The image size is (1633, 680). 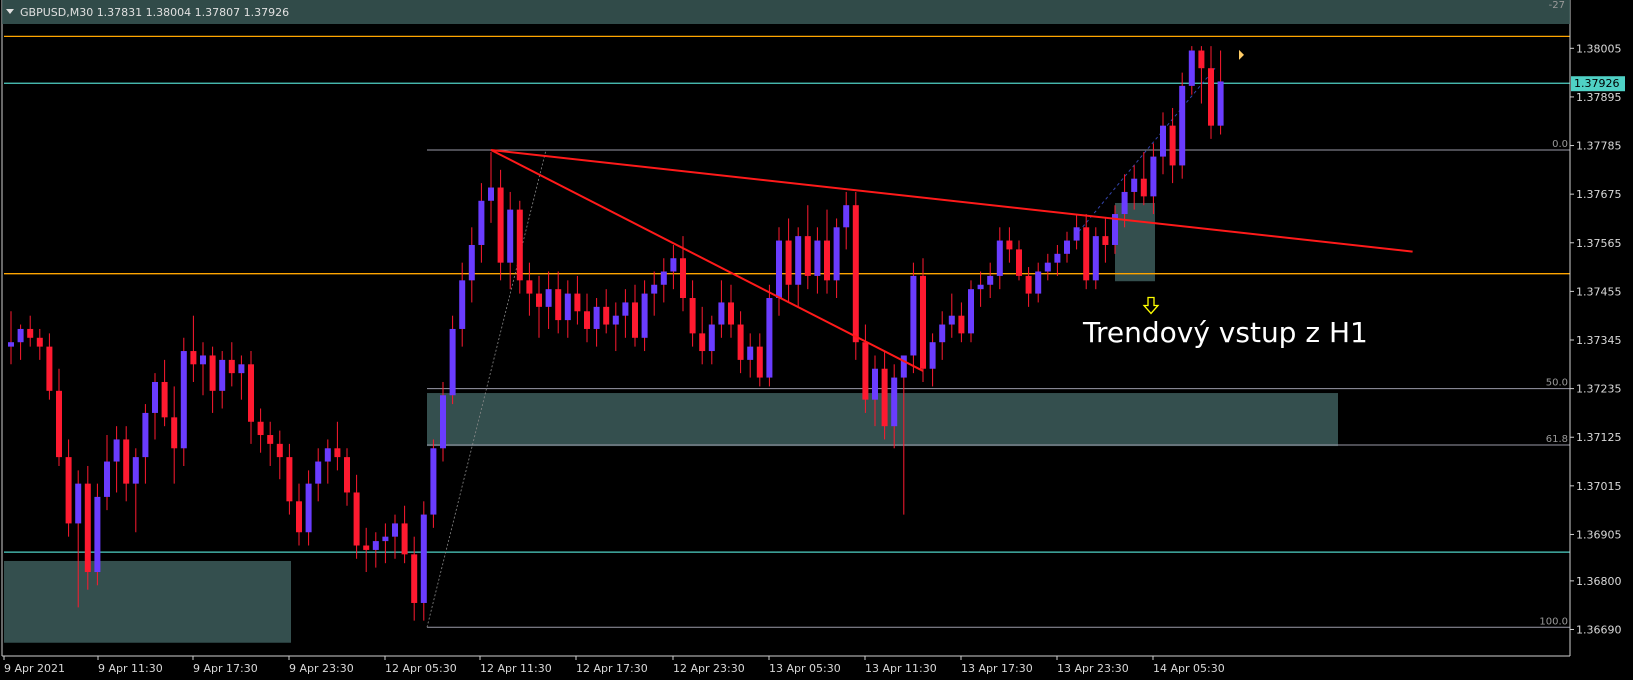 I want to click on fib-label-3: 100.0, so click(x=1553, y=621).